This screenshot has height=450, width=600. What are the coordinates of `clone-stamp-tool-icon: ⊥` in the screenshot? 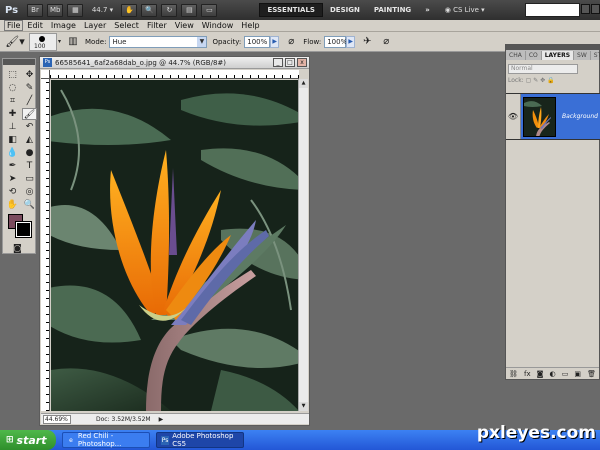 It's located at (12, 127).